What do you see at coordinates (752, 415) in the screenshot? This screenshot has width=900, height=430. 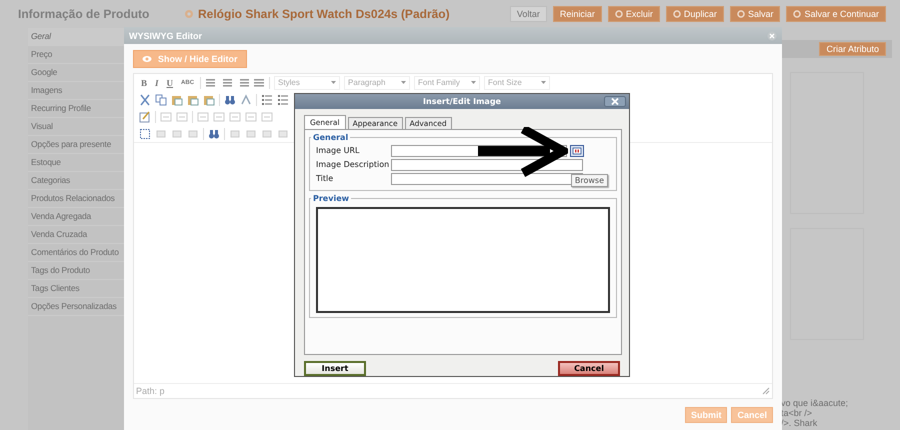 I see `modal-button: Cancel` at bounding box center [752, 415].